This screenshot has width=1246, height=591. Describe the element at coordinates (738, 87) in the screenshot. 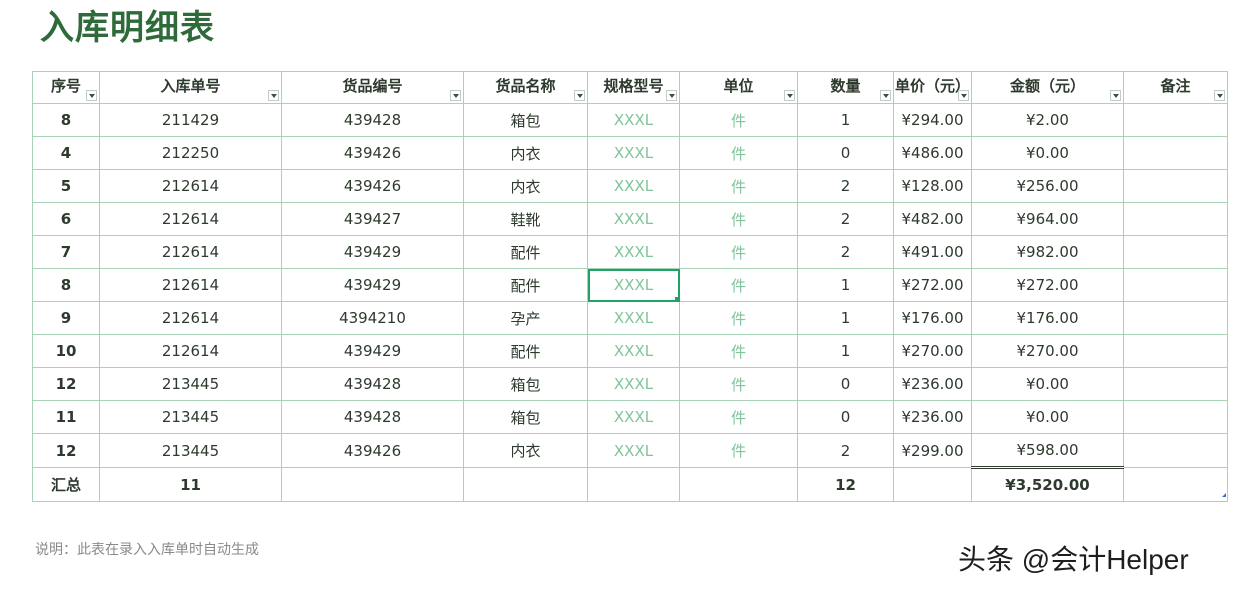

I see `header-unit: 单位` at that location.